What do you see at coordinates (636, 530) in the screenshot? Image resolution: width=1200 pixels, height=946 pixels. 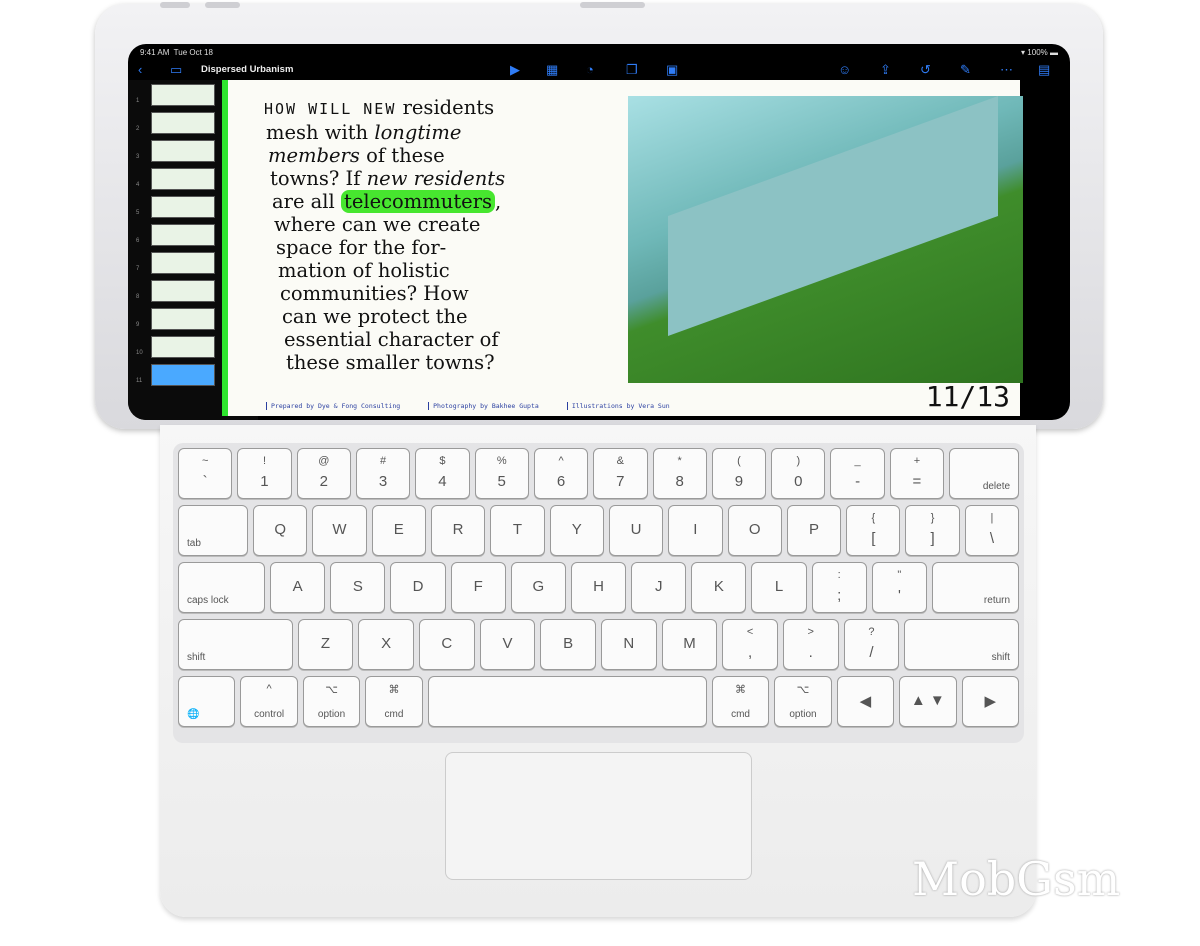 I see `key-u: U` at bounding box center [636, 530].